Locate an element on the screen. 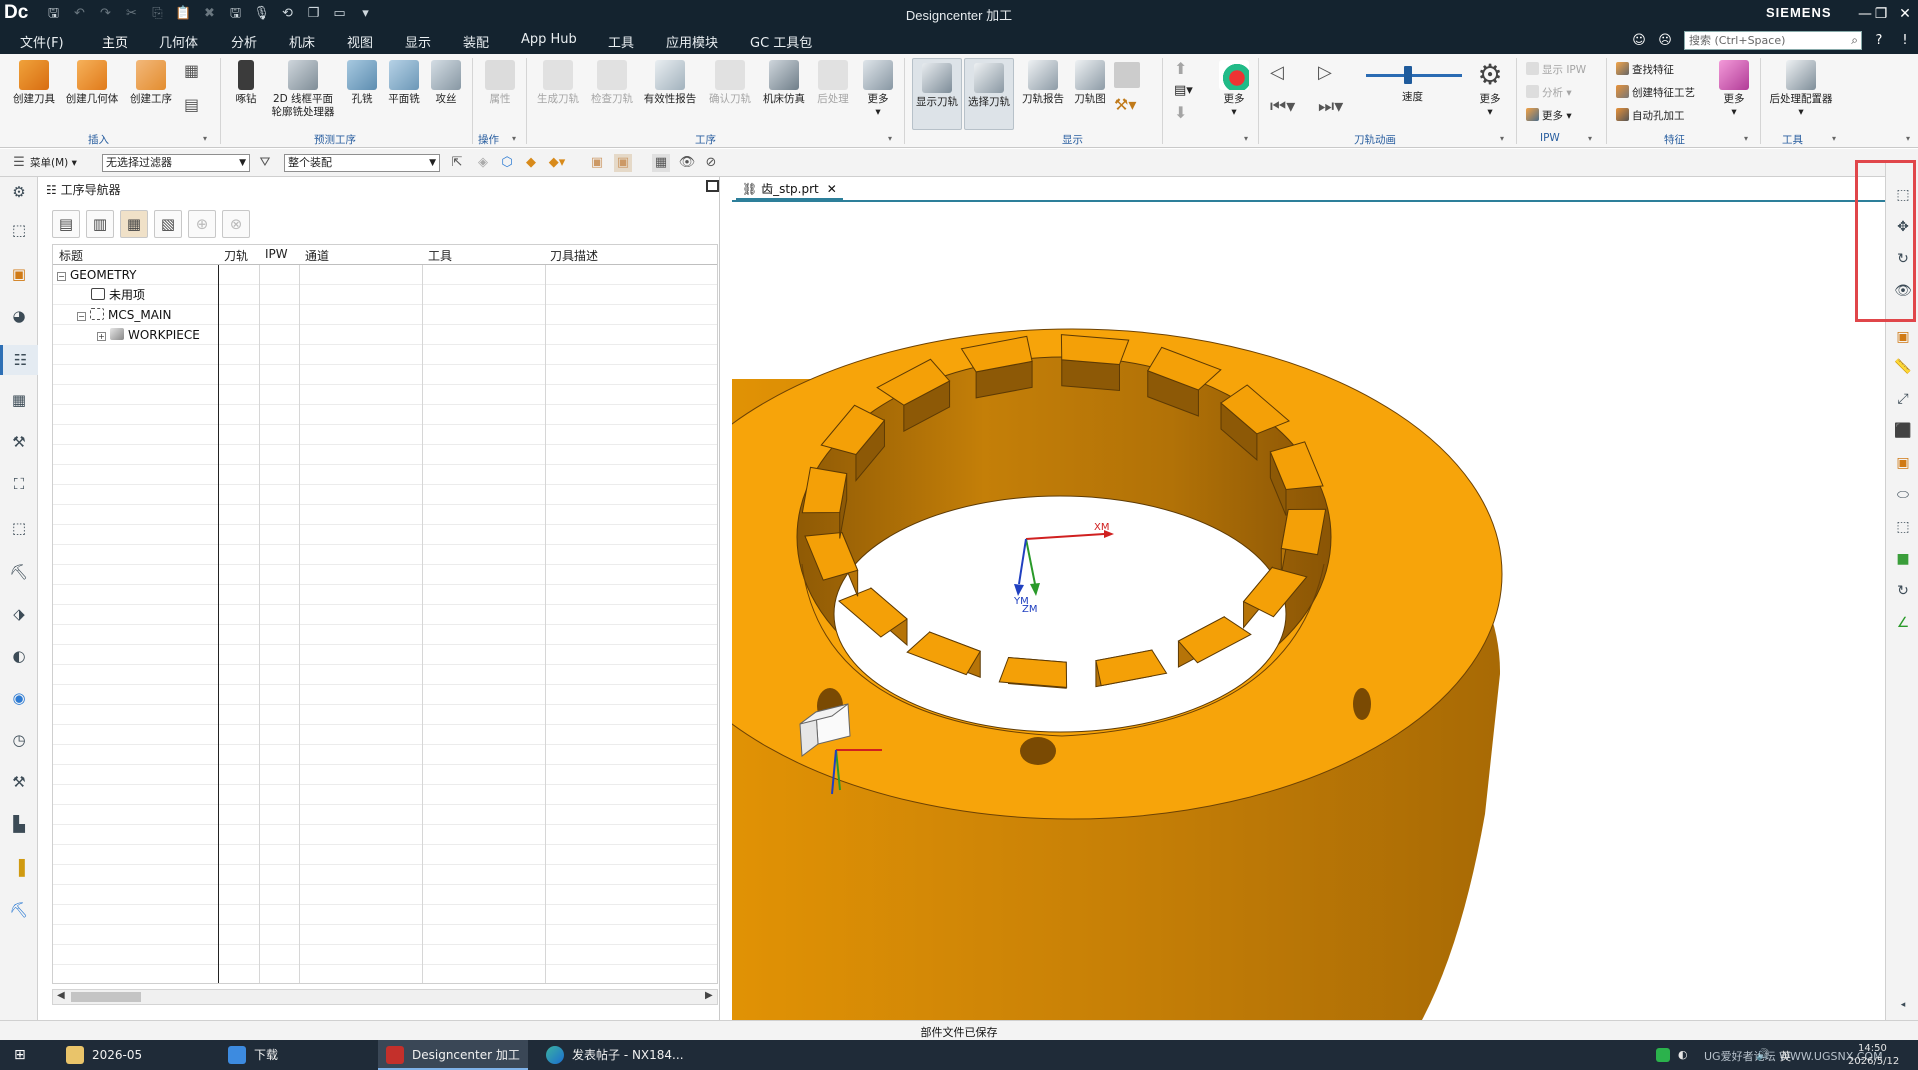  tools-icon: ⚒ is located at coordinates (19, 782).